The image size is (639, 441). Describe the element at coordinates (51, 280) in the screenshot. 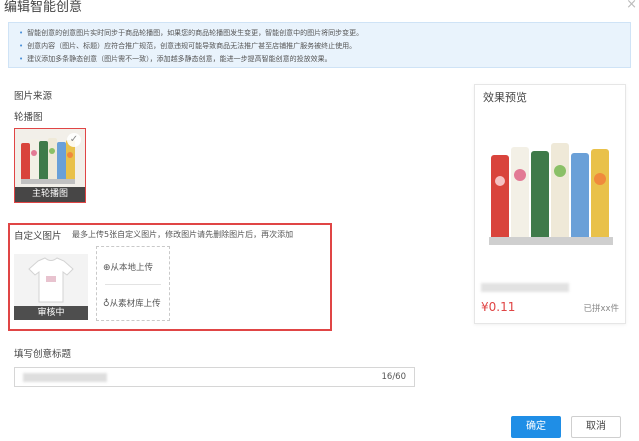

I see `tshirt-image` at that location.